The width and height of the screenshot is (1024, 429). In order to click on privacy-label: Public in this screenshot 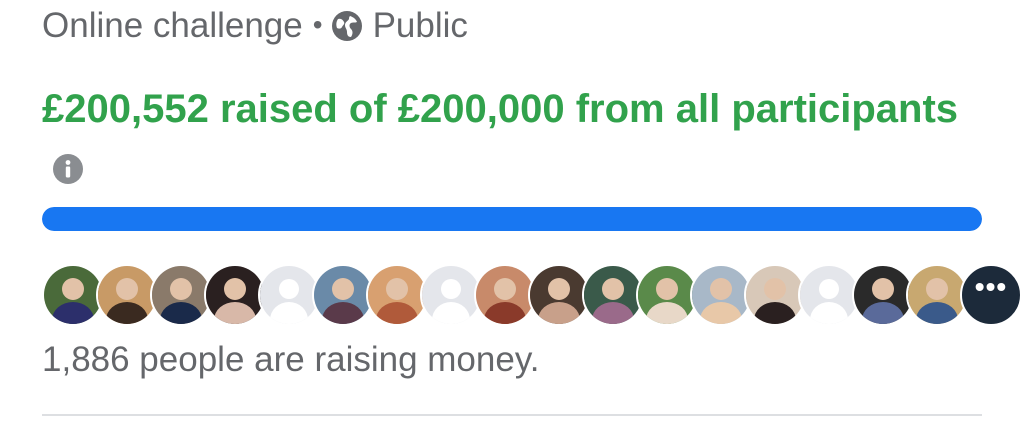, I will do `click(420, 25)`.